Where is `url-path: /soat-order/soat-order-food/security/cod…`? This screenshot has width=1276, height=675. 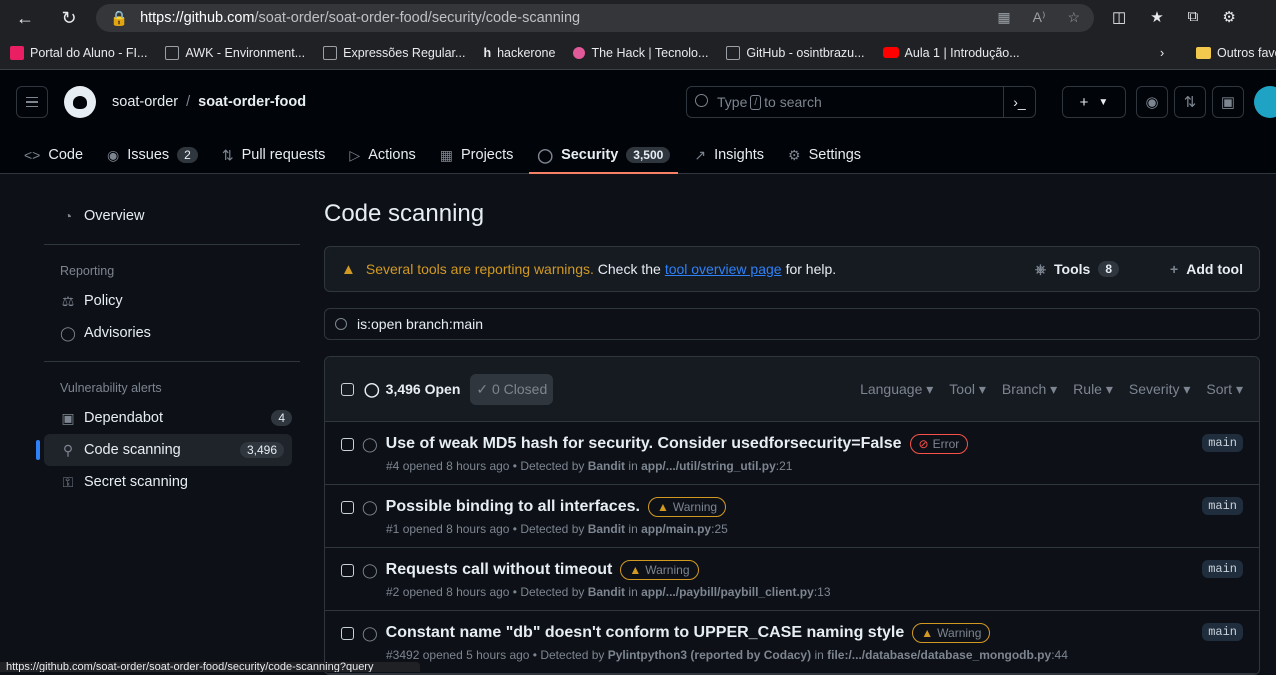
url-path: /soat-order/soat-order-food/security/cod… is located at coordinates (417, 18).